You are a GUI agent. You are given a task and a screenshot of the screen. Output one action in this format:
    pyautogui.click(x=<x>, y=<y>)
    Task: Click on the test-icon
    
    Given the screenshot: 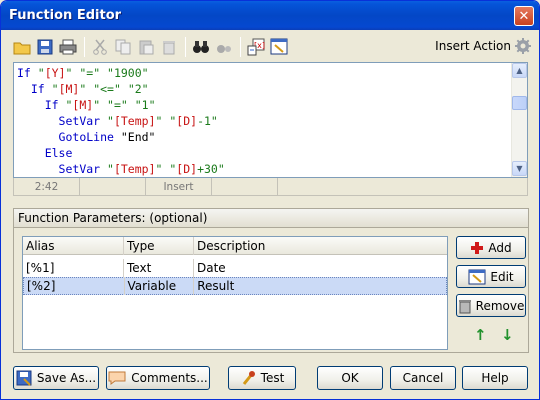 What is the action you would take?
    pyautogui.click(x=248, y=378)
    